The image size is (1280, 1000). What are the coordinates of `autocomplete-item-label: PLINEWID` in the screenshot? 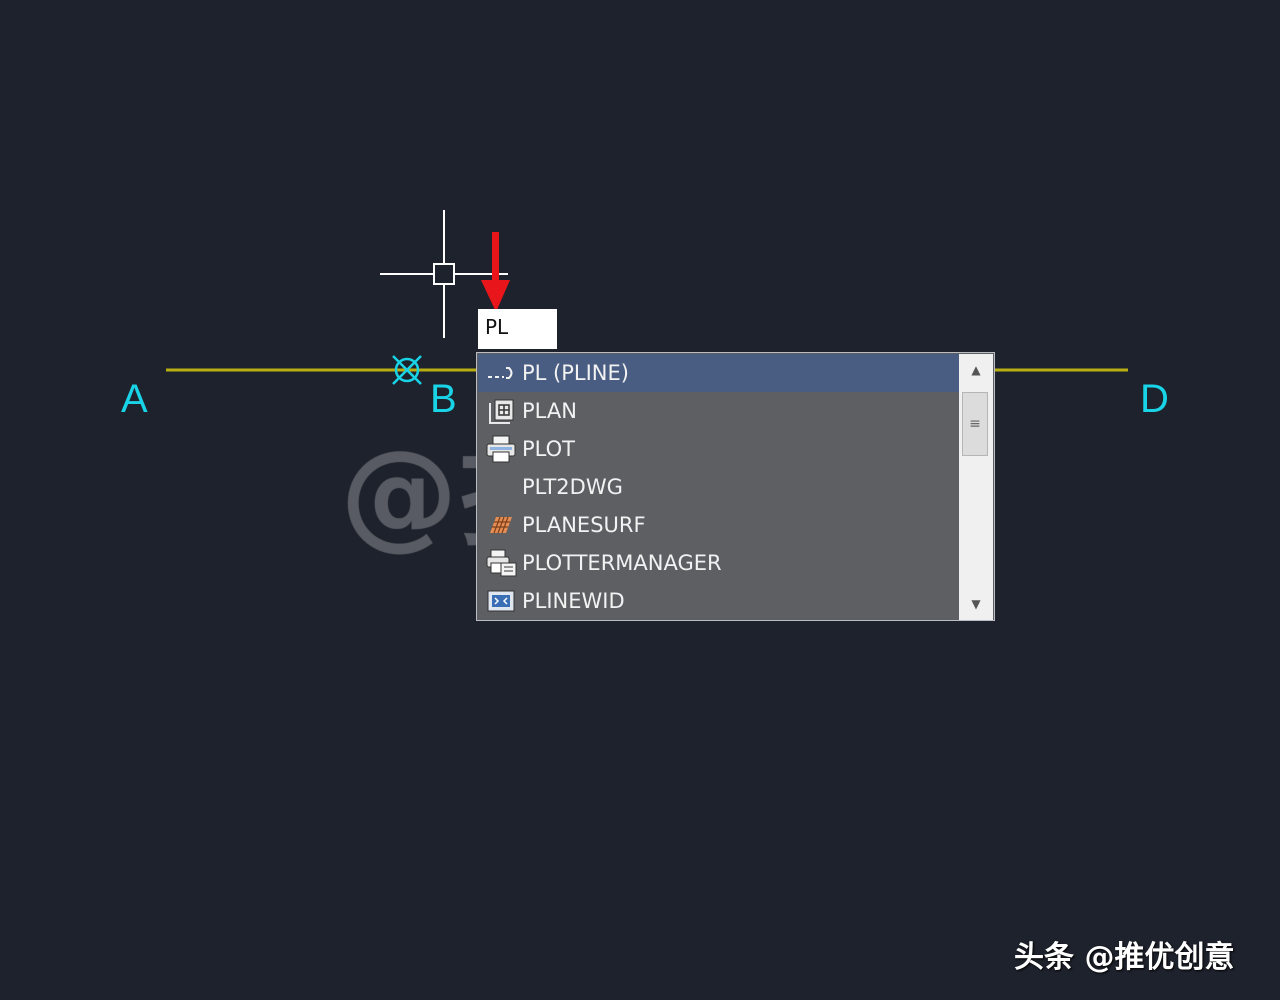 It's located at (573, 601).